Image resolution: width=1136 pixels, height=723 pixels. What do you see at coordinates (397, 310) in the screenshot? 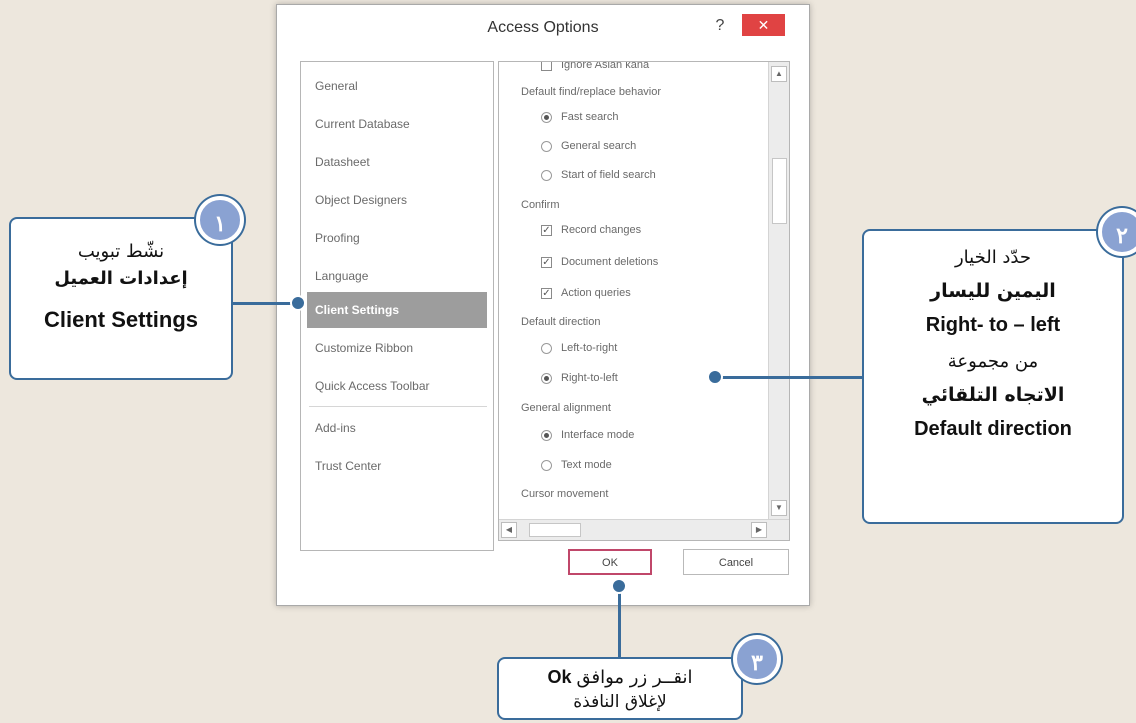
I see `sidebar-item-client-settings: Client Settings` at bounding box center [397, 310].